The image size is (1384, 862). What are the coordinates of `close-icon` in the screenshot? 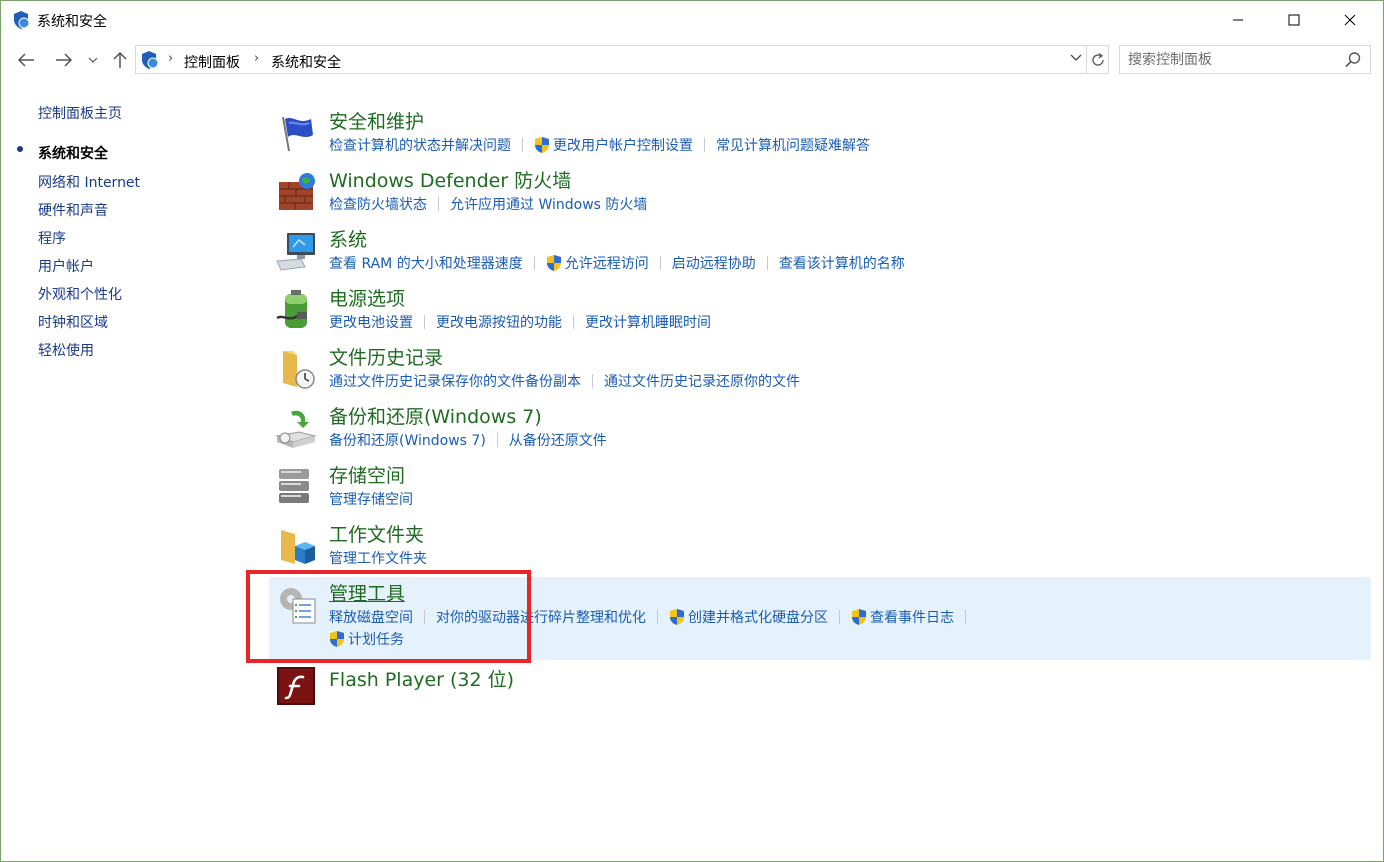 It's located at (1350, 20).